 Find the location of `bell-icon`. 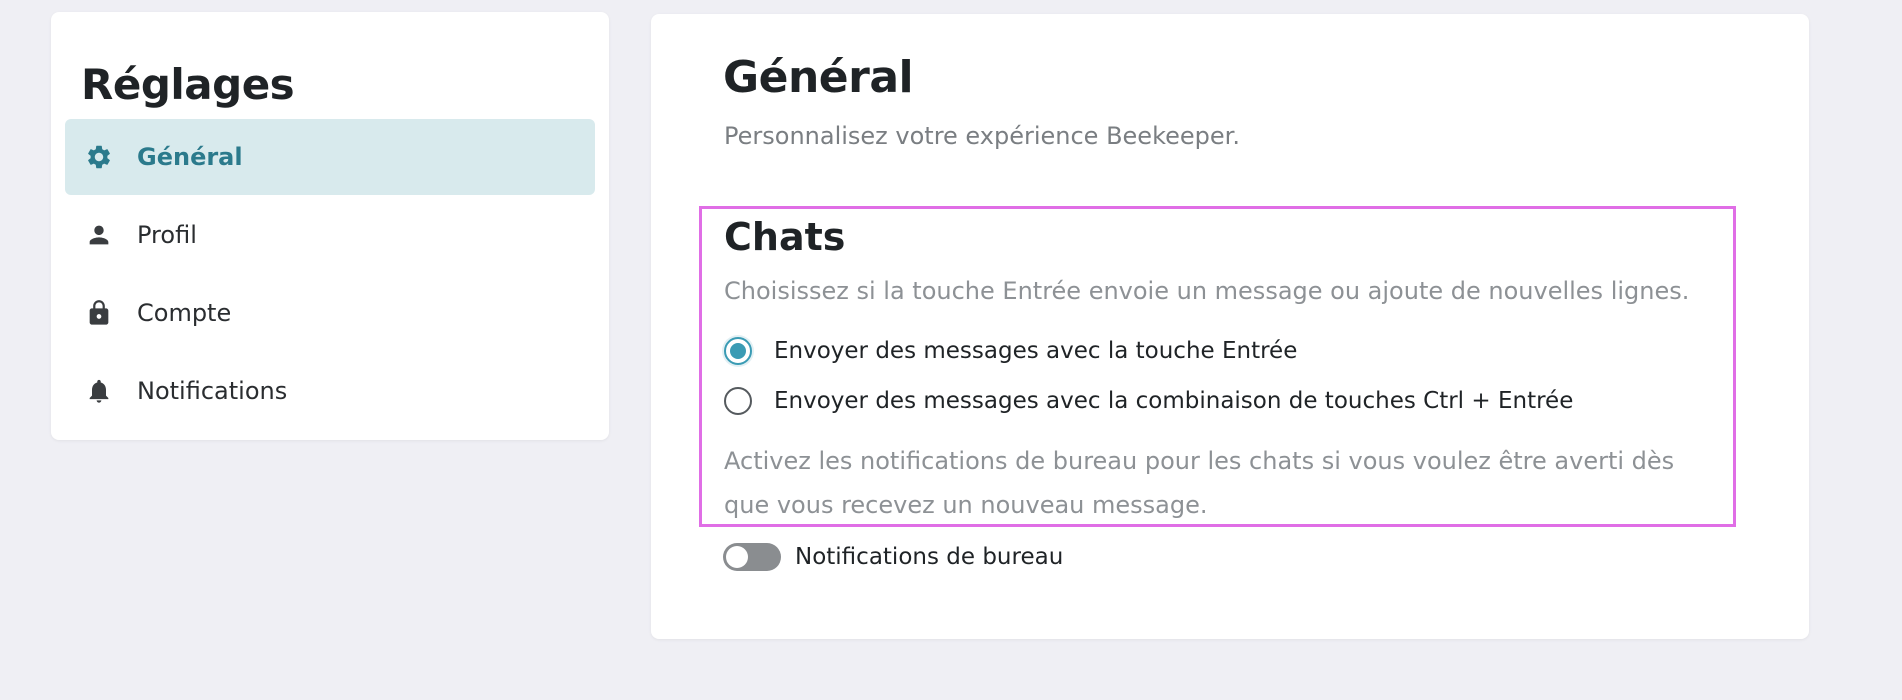

bell-icon is located at coordinates (99, 391).